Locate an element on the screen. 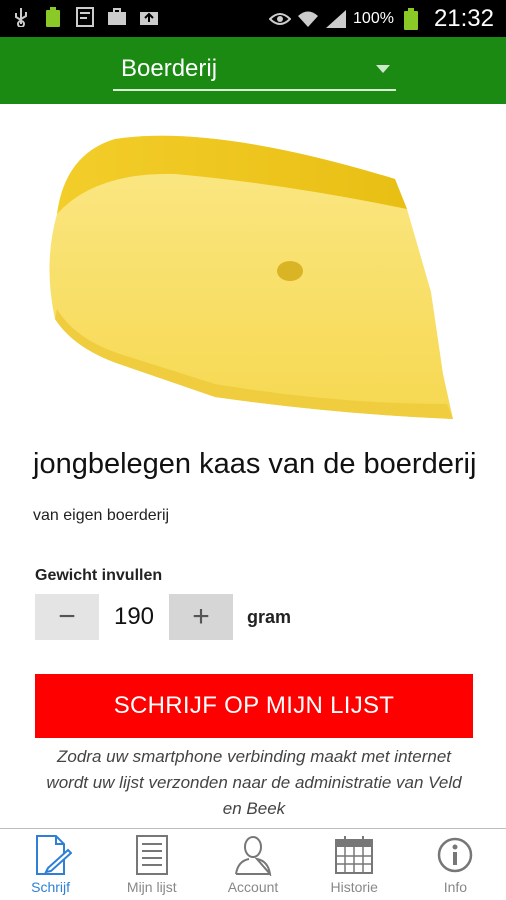 The image size is (506, 900). notification-icon is located at coordinates (85, 17).